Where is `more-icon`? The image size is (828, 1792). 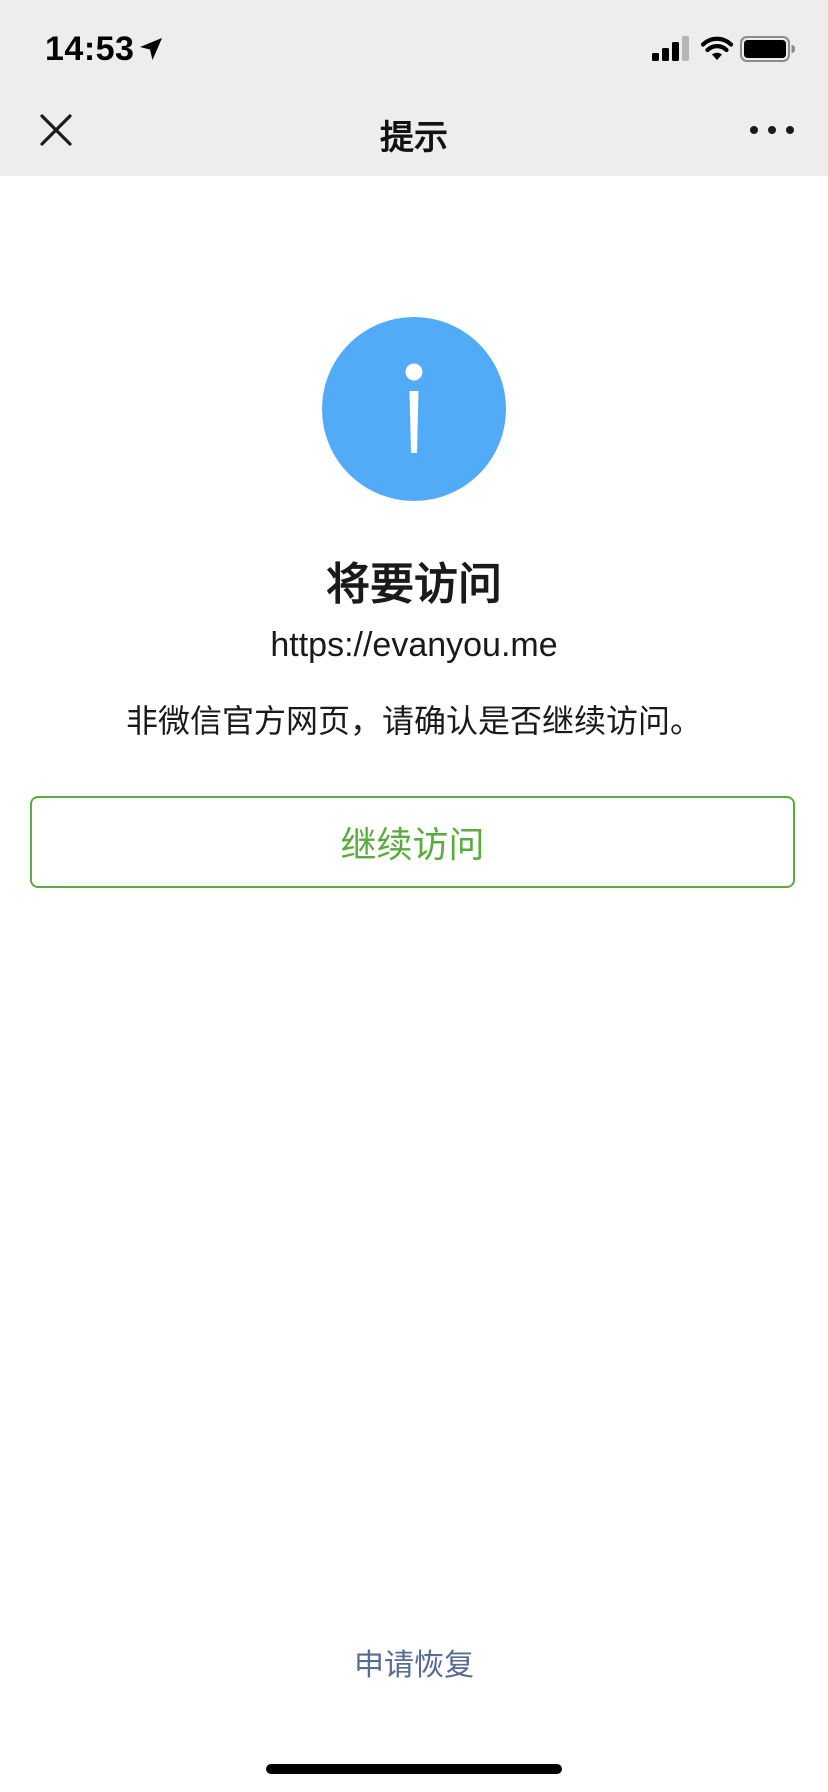
more-icon is located at coordinates (772, 130).